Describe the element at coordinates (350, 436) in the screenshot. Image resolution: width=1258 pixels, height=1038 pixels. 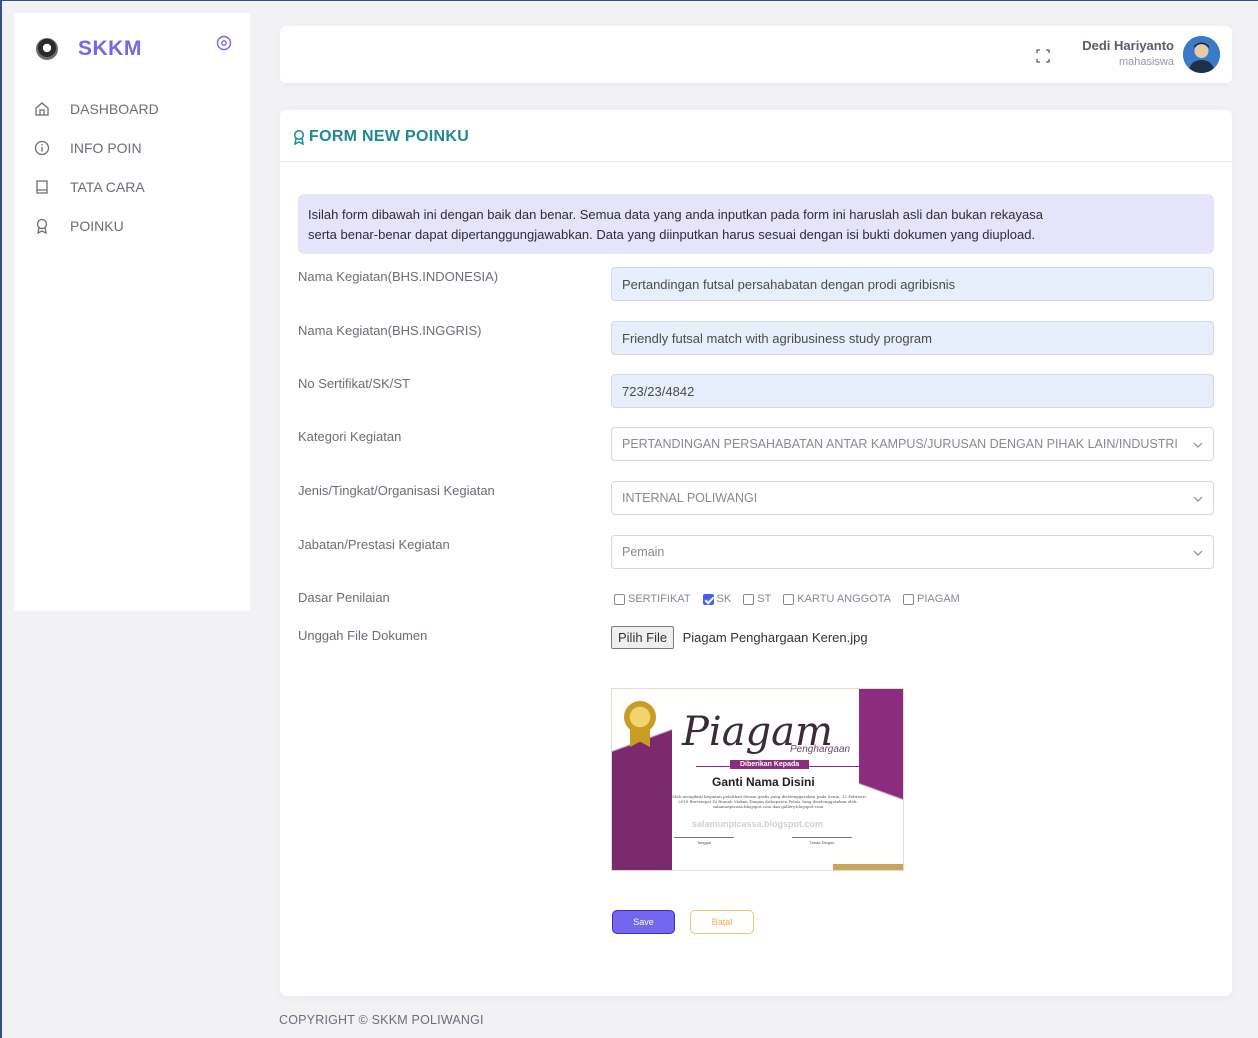
I see `kategori-label: Kategori Kegiatan` at that location.